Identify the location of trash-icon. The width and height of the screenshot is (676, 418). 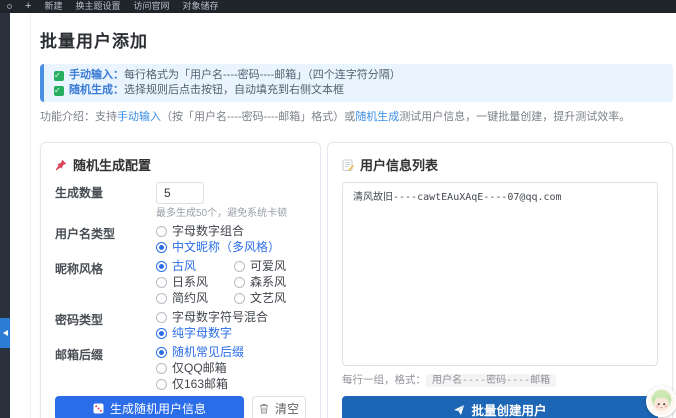
(264, 408).